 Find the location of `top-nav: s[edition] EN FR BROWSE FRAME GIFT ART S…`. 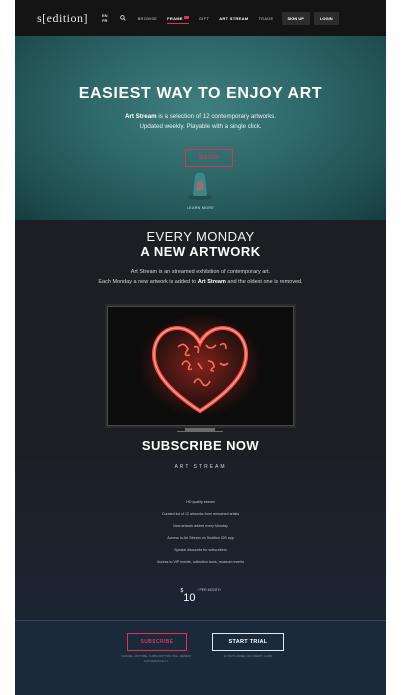

top-nav: s[edition] EN FR BROWSE FRAME GIFT ART S… is located at coordinates (200, 18).